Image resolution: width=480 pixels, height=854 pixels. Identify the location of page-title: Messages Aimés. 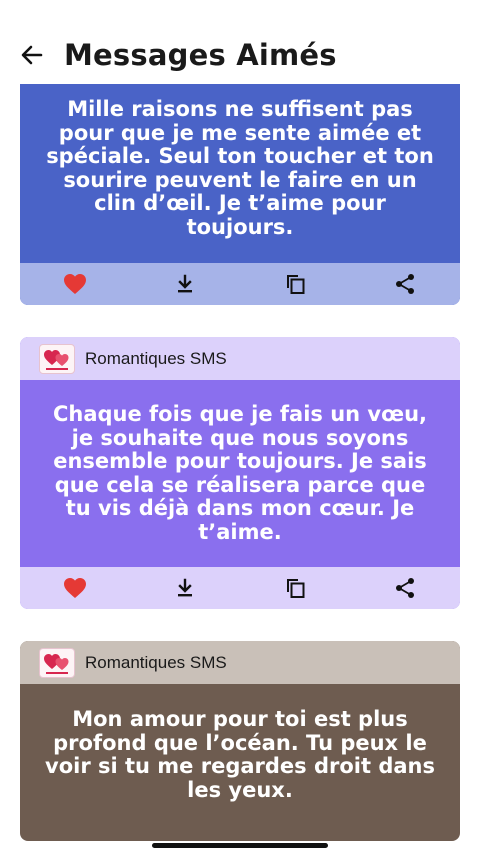
(200, 55).